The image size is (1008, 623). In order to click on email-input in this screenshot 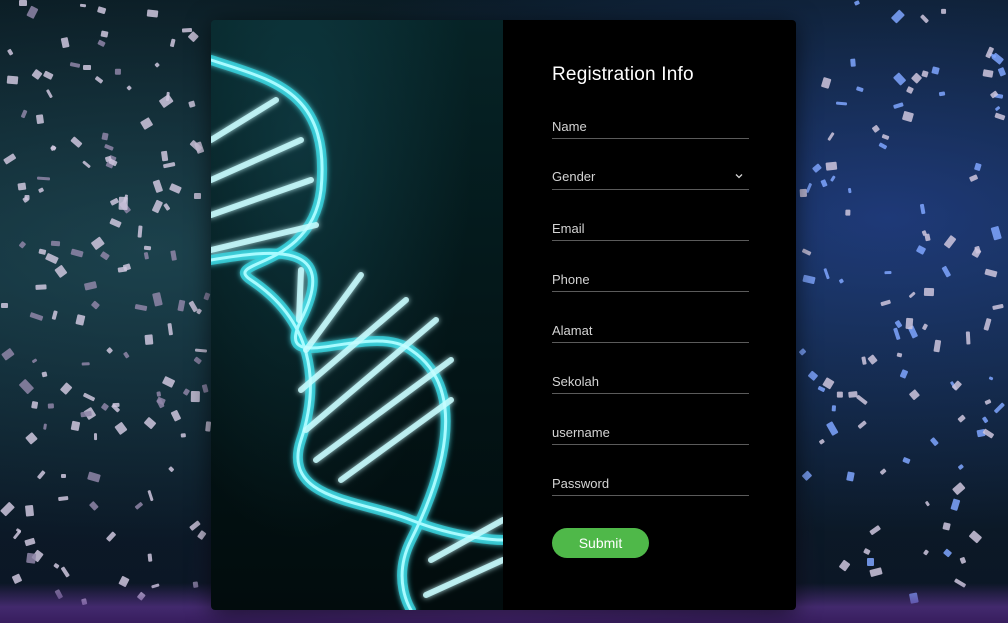, I will do `click(650, 227)`.